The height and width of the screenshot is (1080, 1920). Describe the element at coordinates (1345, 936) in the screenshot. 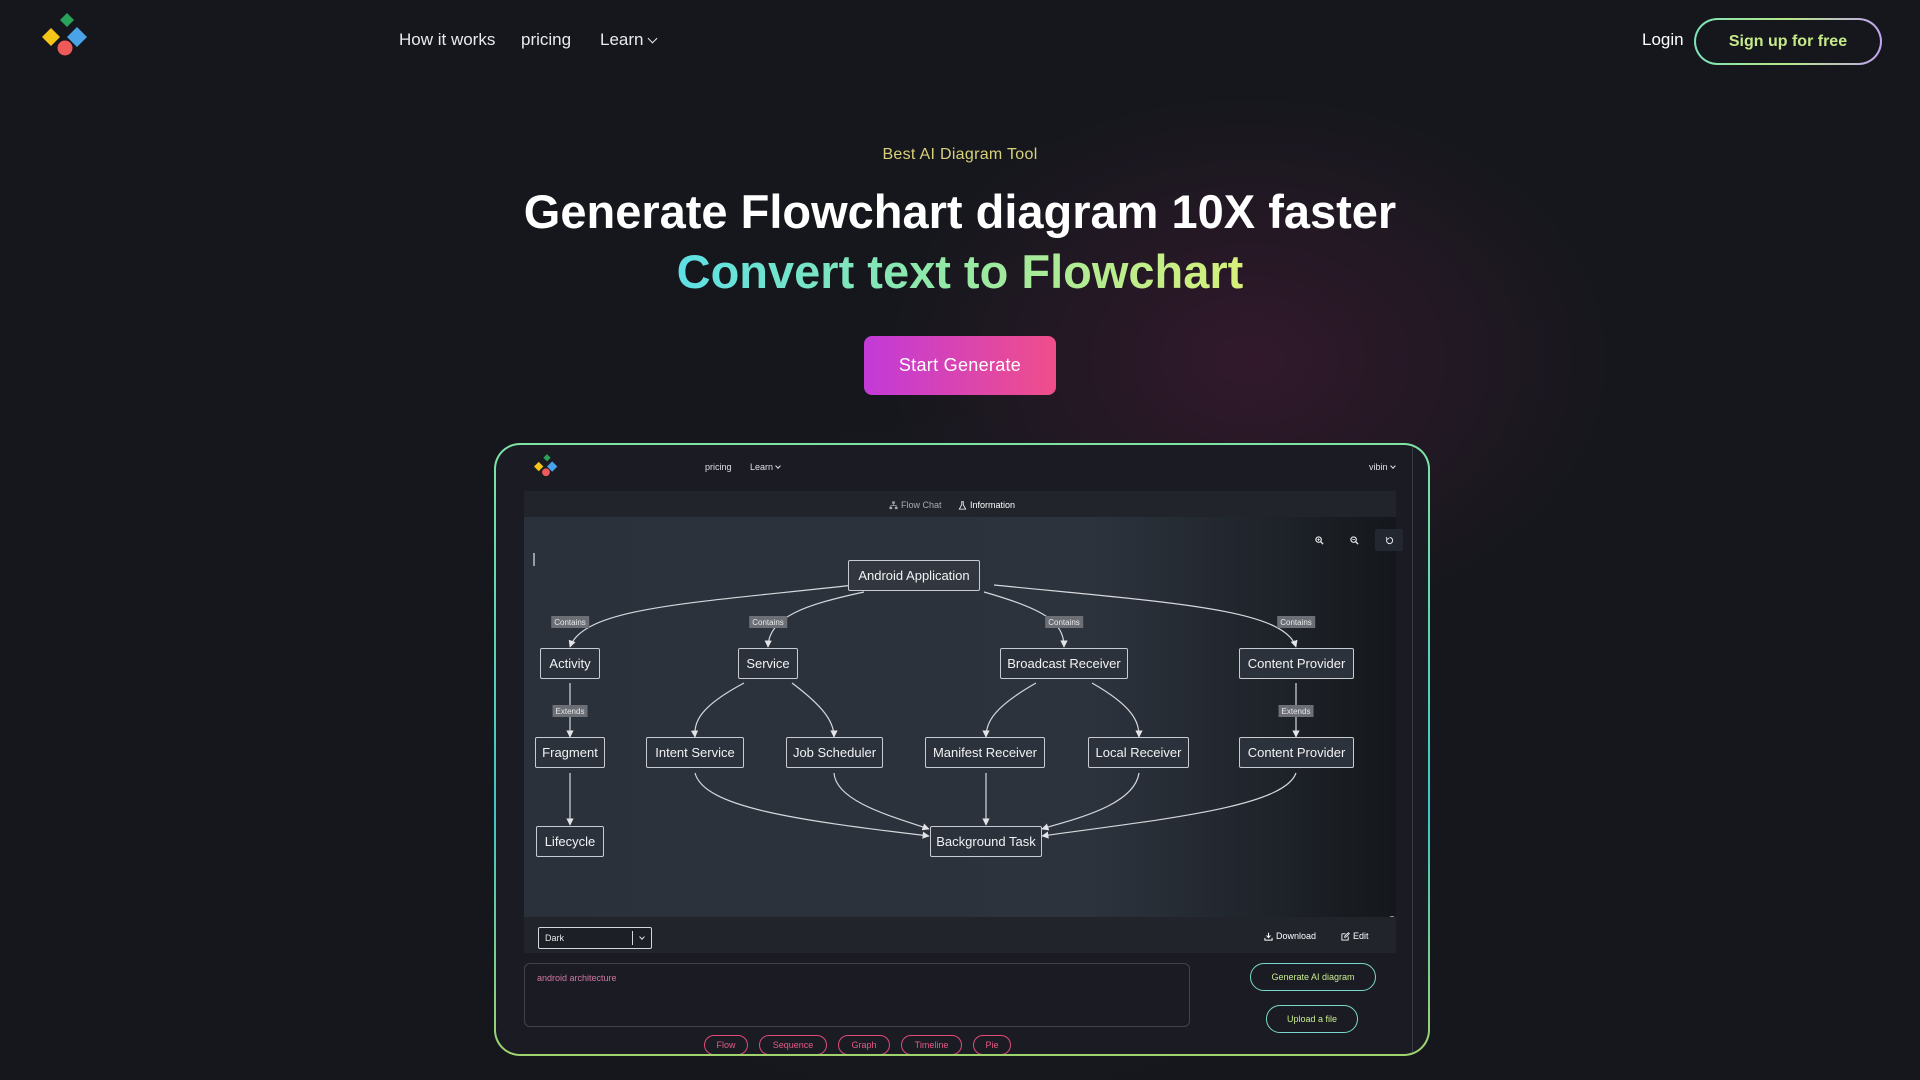

I see `edit-icon` at that location.